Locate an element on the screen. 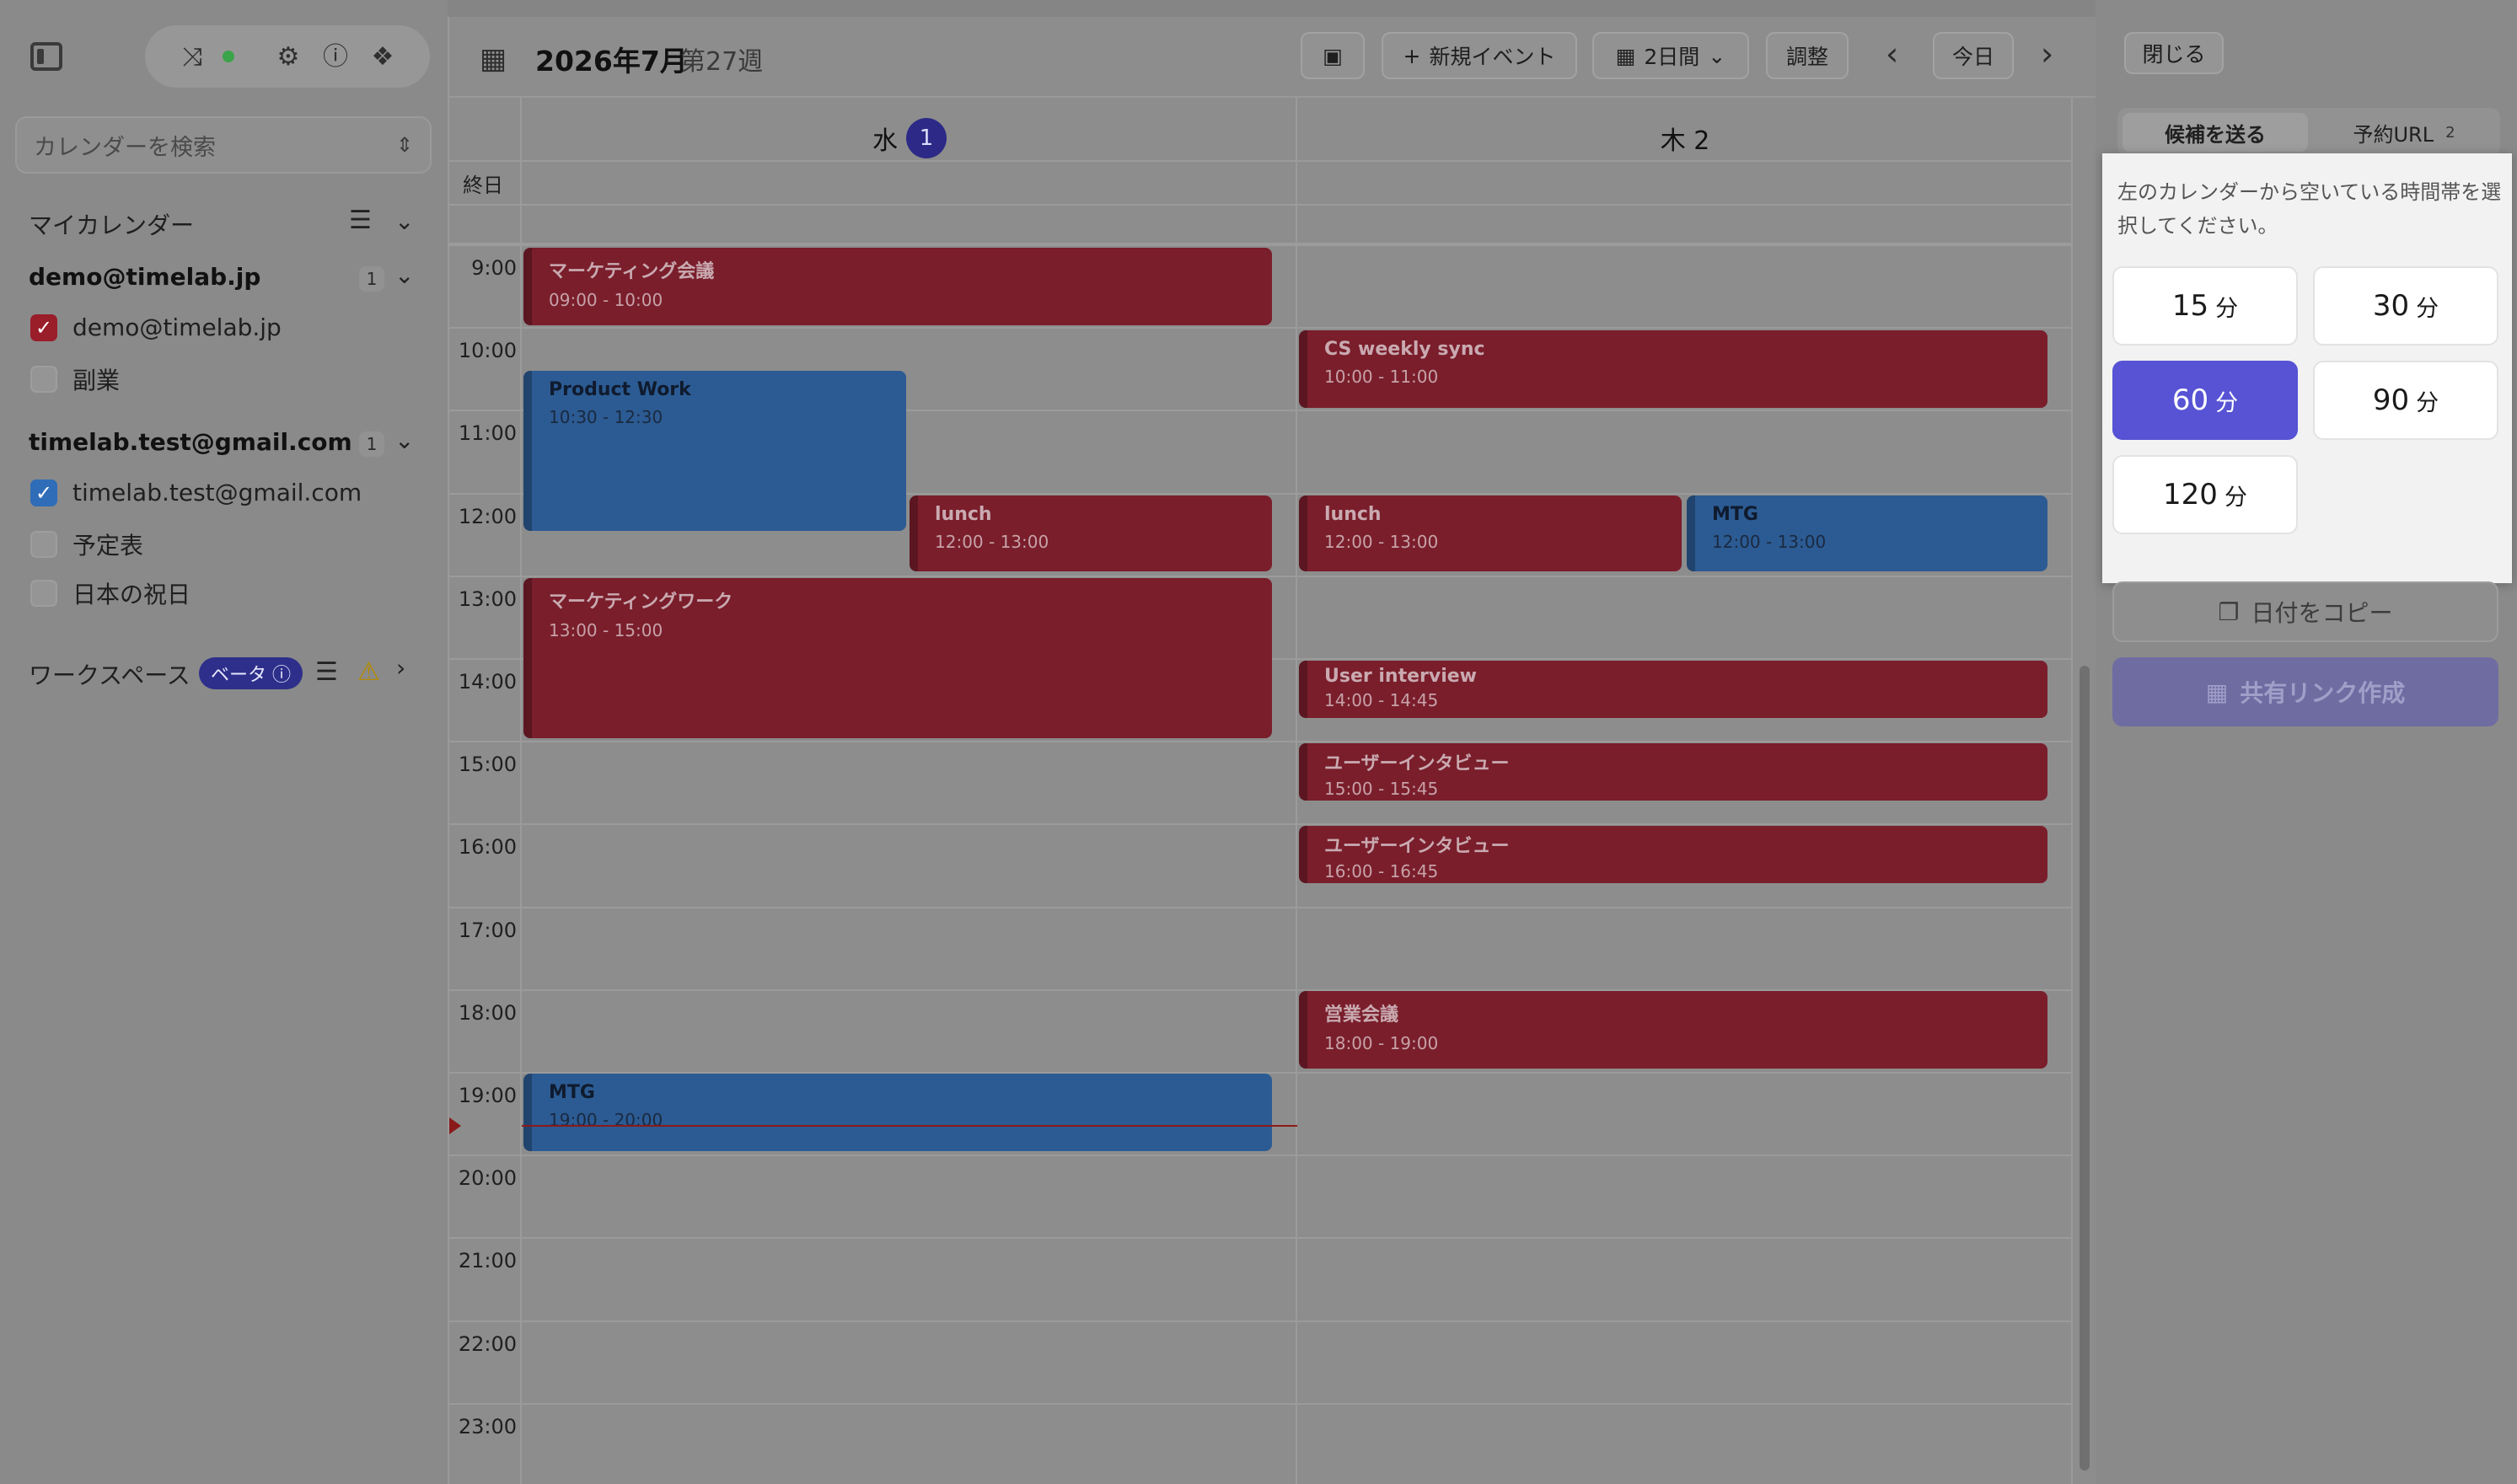  calendar-item: 日本の祝日 is located at coordinates (110, 593).